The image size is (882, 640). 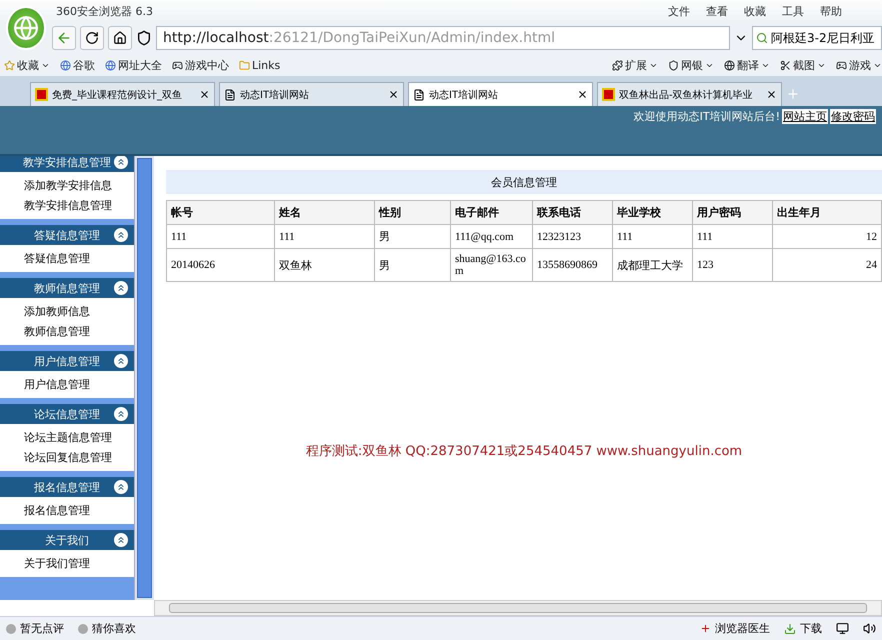 What do you see at coordinates (324, 212) in the screenshot?
I see `column-header: 姓名` at bounding box center [324, 212].